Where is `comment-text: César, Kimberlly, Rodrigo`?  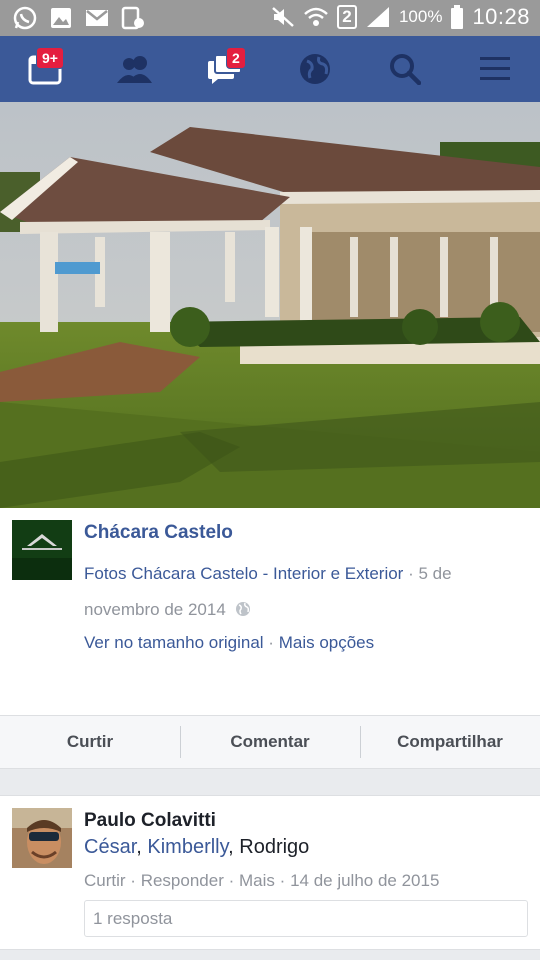
comment-text: César, Kimberlly, Rodrigo is located at coordinates (196, 847).